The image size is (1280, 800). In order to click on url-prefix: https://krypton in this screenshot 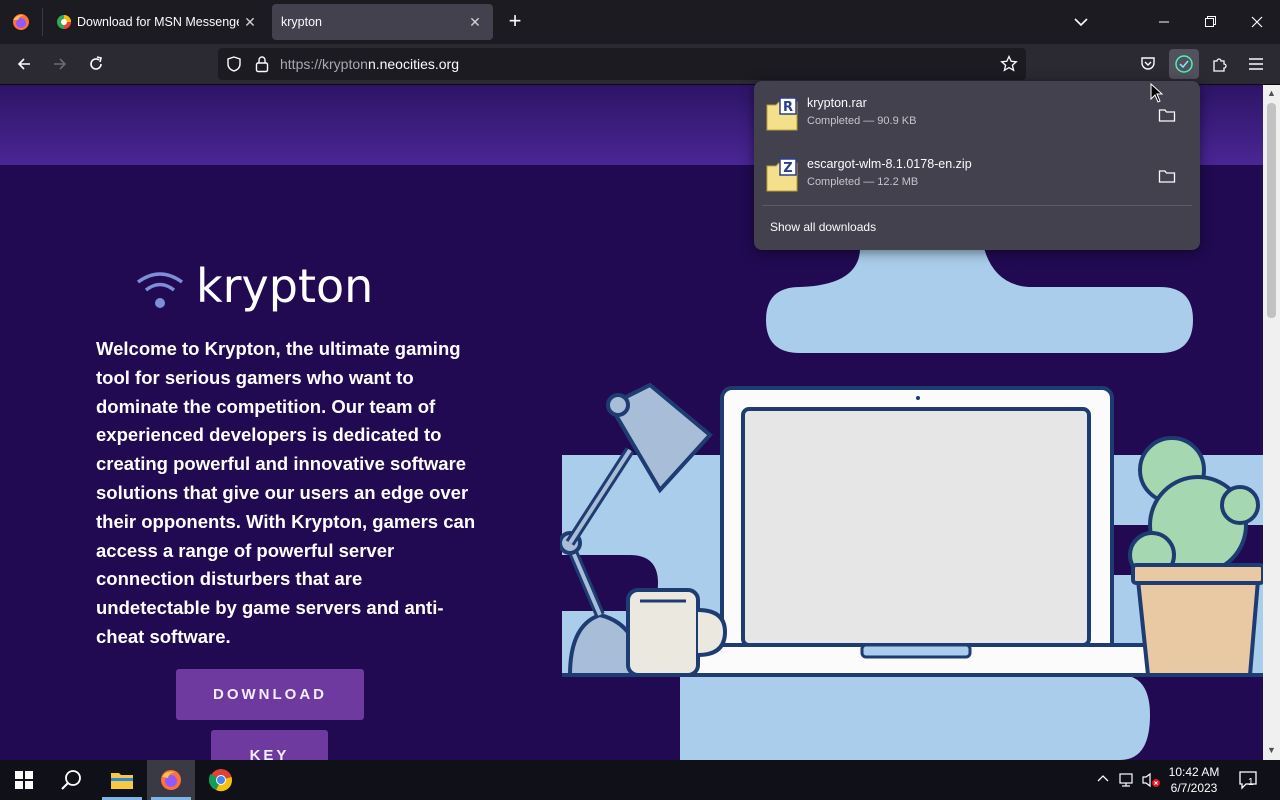, I will do `click(324, 64)`.